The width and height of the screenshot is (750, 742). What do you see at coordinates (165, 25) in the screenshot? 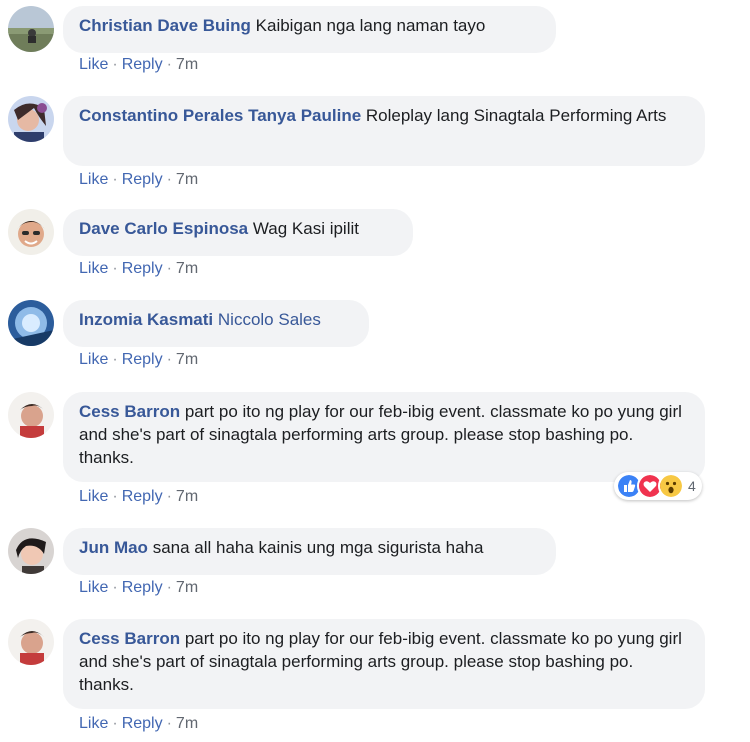
I see `comment-author: Christian Dave Buing` at bounding box center [165, 25].